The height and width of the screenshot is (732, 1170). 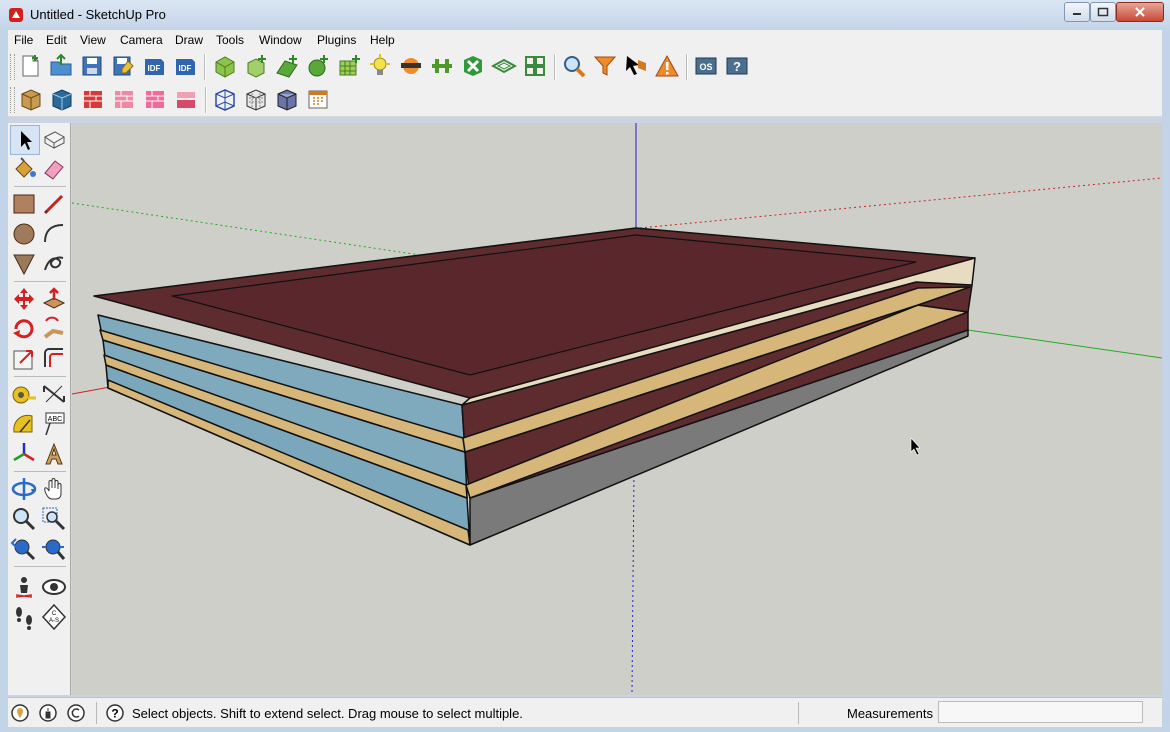 I want to click on measurements-input, so click(x=1040, y=712).